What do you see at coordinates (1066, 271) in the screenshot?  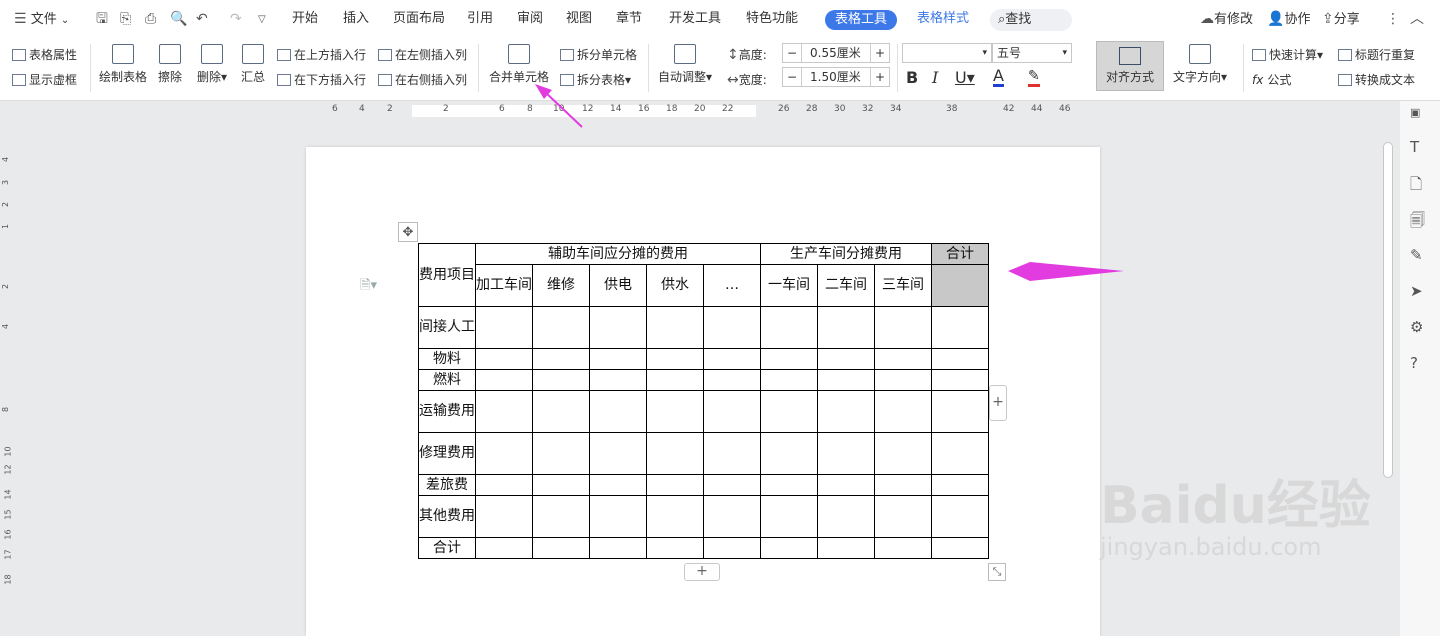 I see `arrow-total-column` at bounding box center [1066, 271].